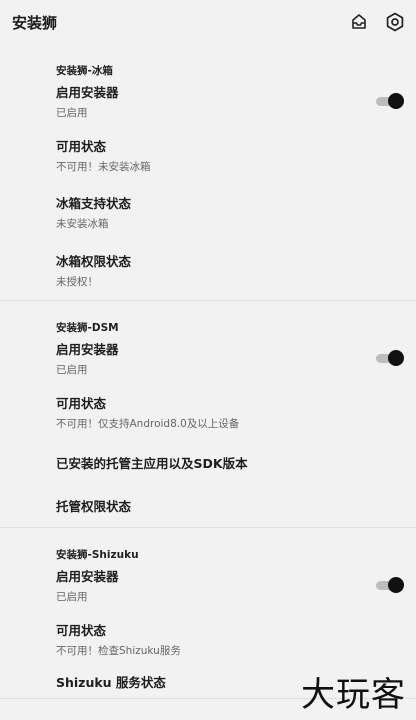 Image resolution: width=416 pixels, height=720 pixels. What do you see at coordinates (208, 155) in the screenshot?
I see `availability-pref: 可用状态 不可用！未安装冰箱` at bounding box center [208, 155].